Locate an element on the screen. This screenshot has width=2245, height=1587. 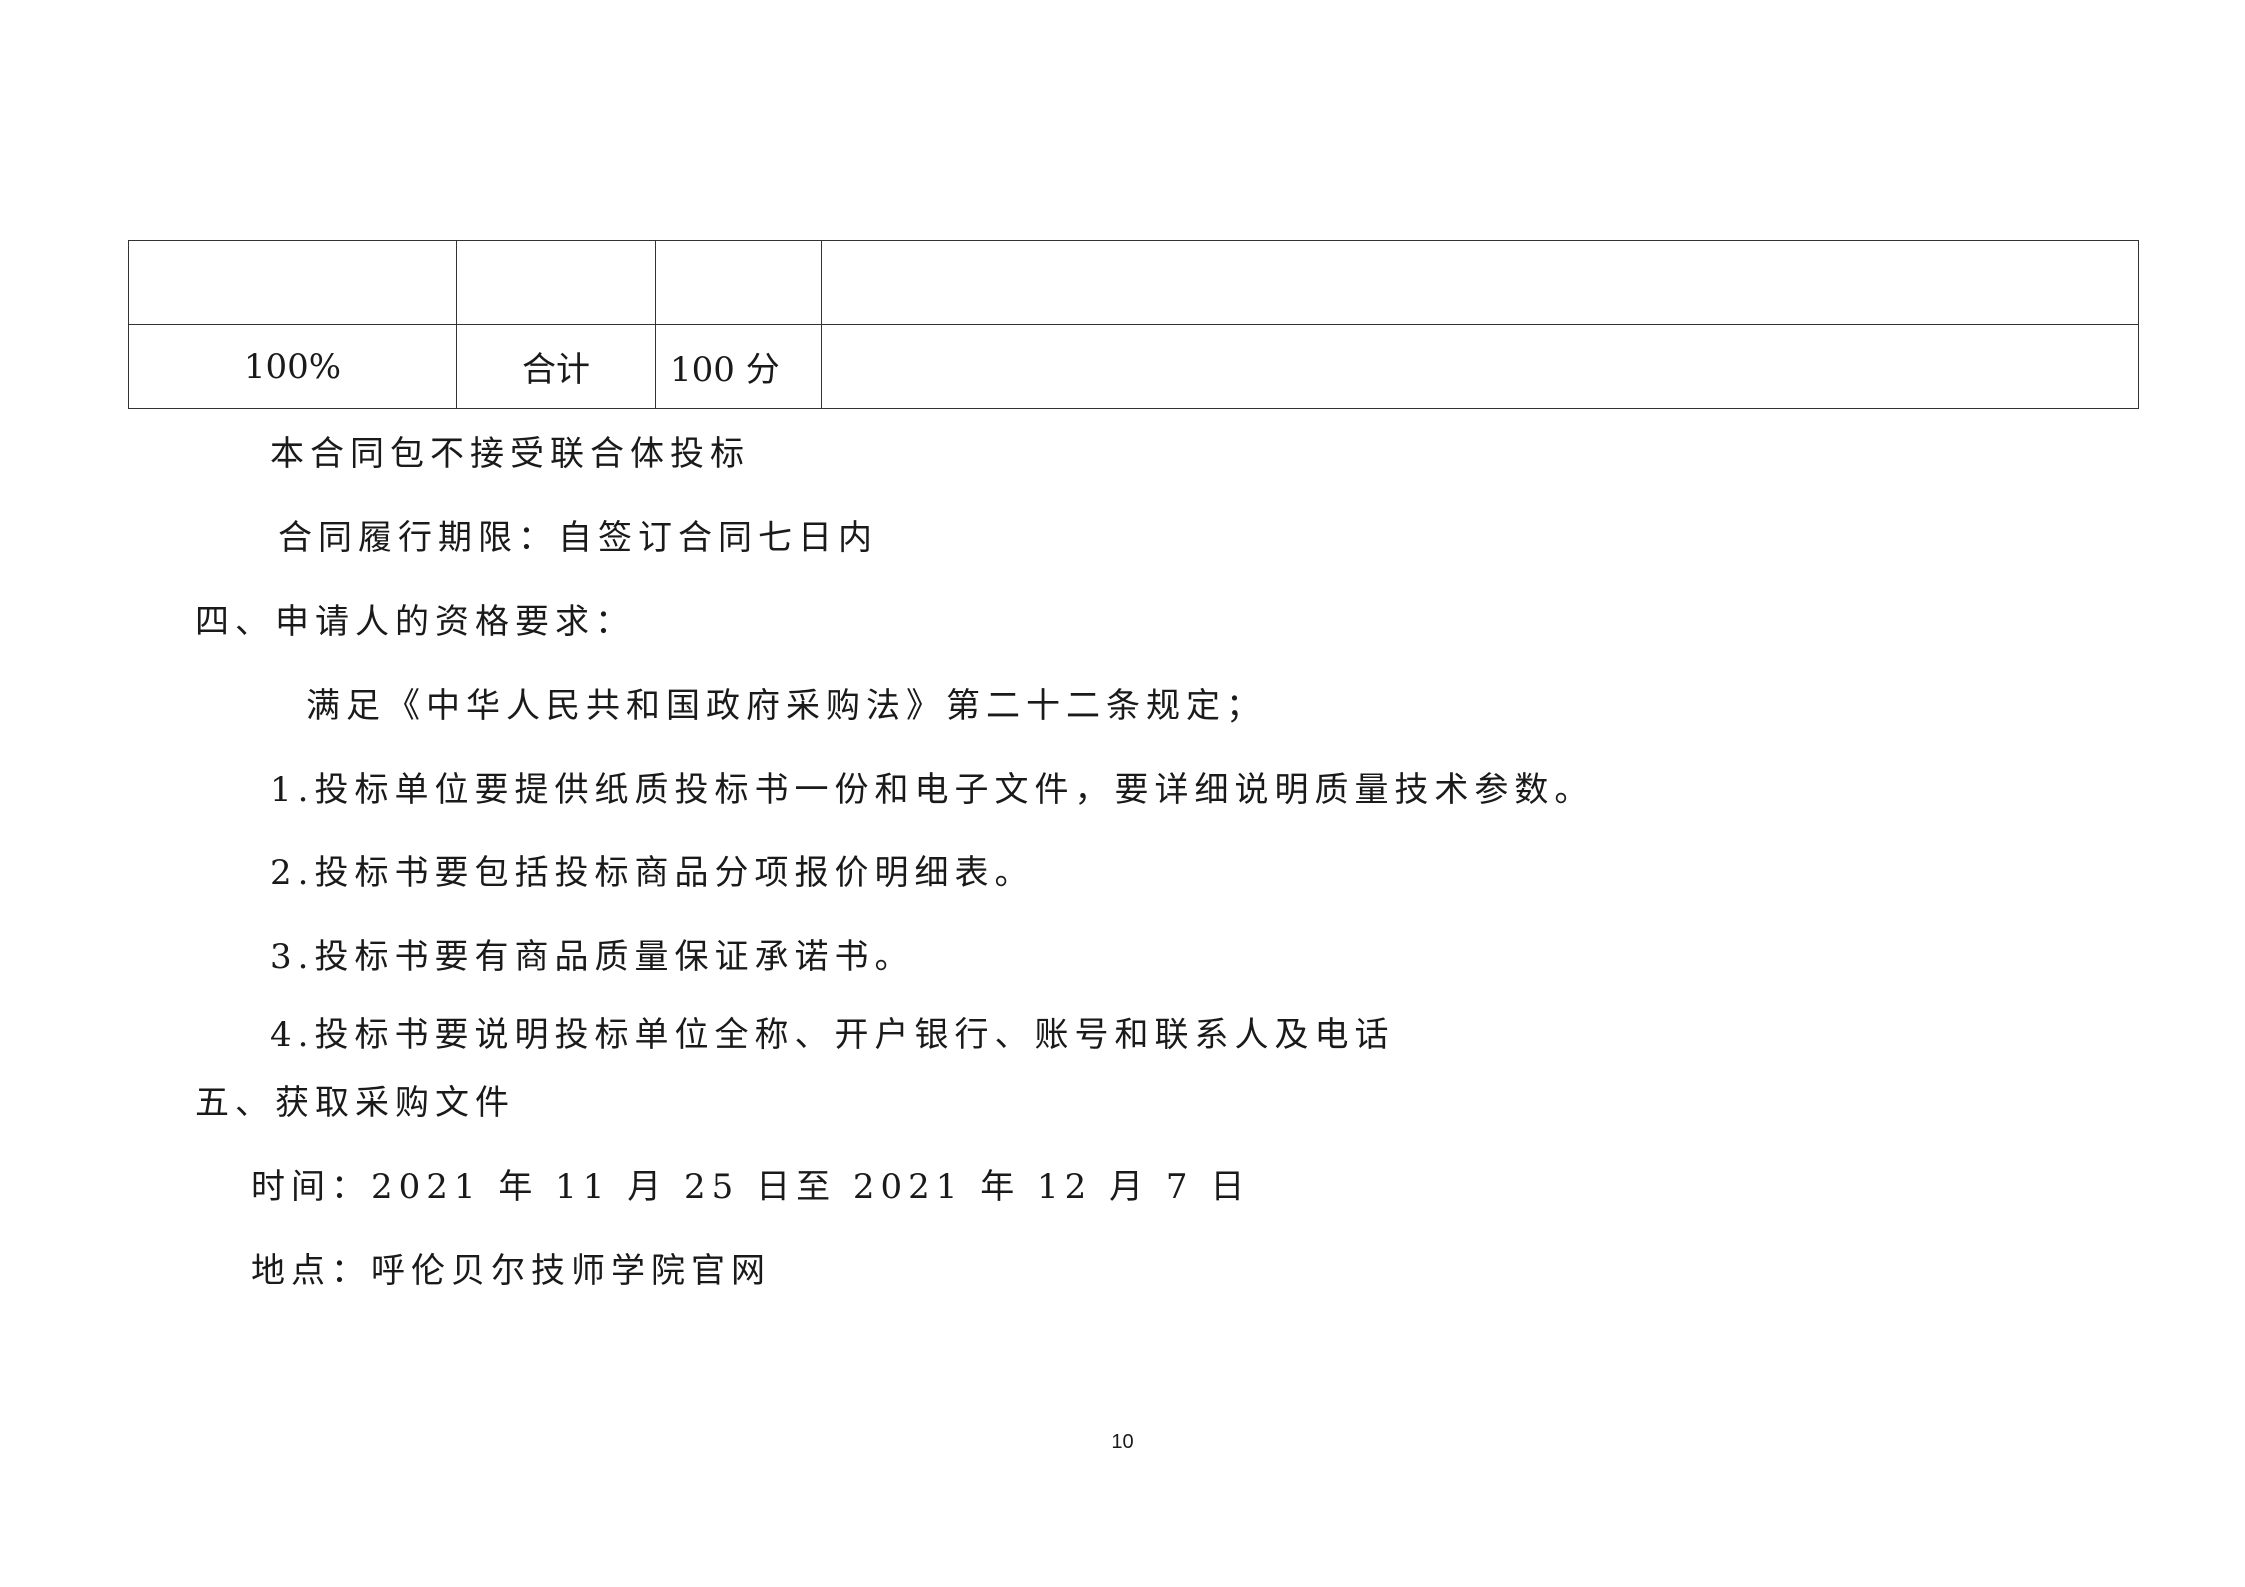
table-row-total: 100% 合计 100 分 is located at coordinates (1133, 366).